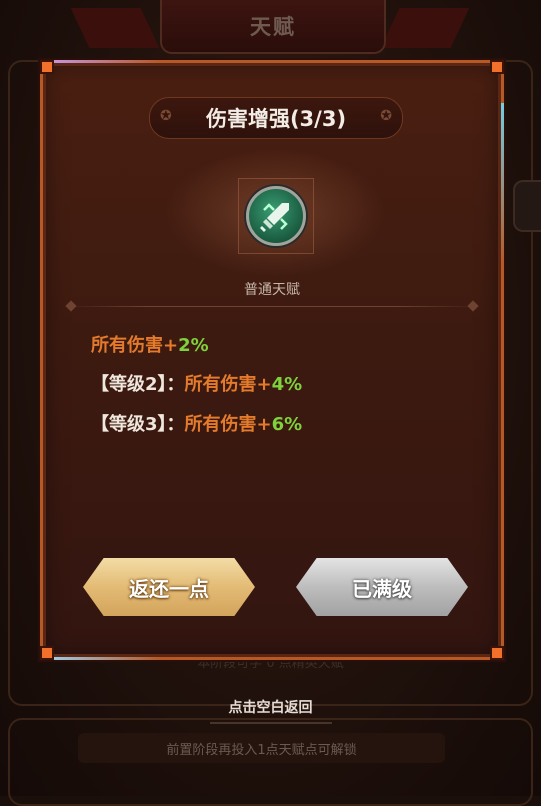 The image size is (541, 806). Describe the element at coordinates (527, 206) in the screenshot. I see `side-scroll-knob` at that location.